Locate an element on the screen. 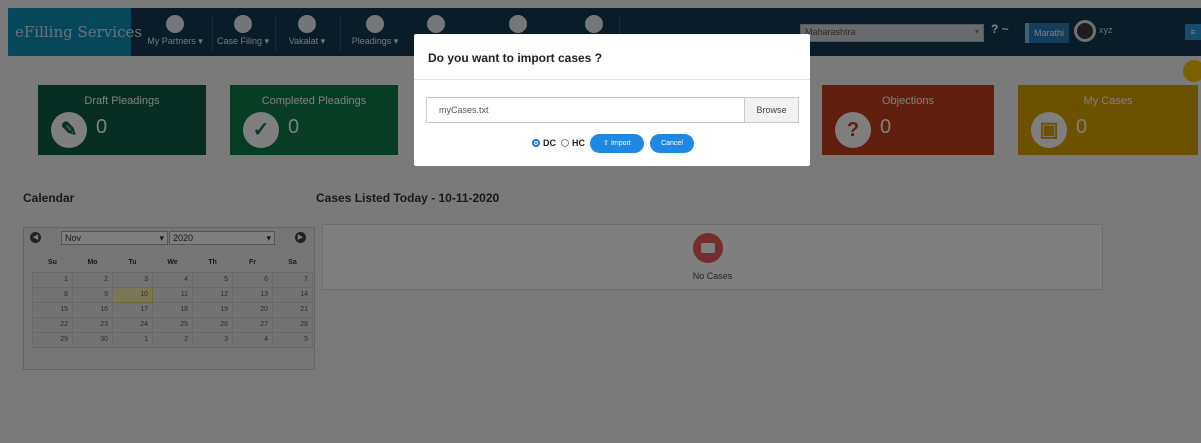 Image resolution: width=1201 pixels, height=443 pixels. hc-label: HC is located at coordinates (578, 143).